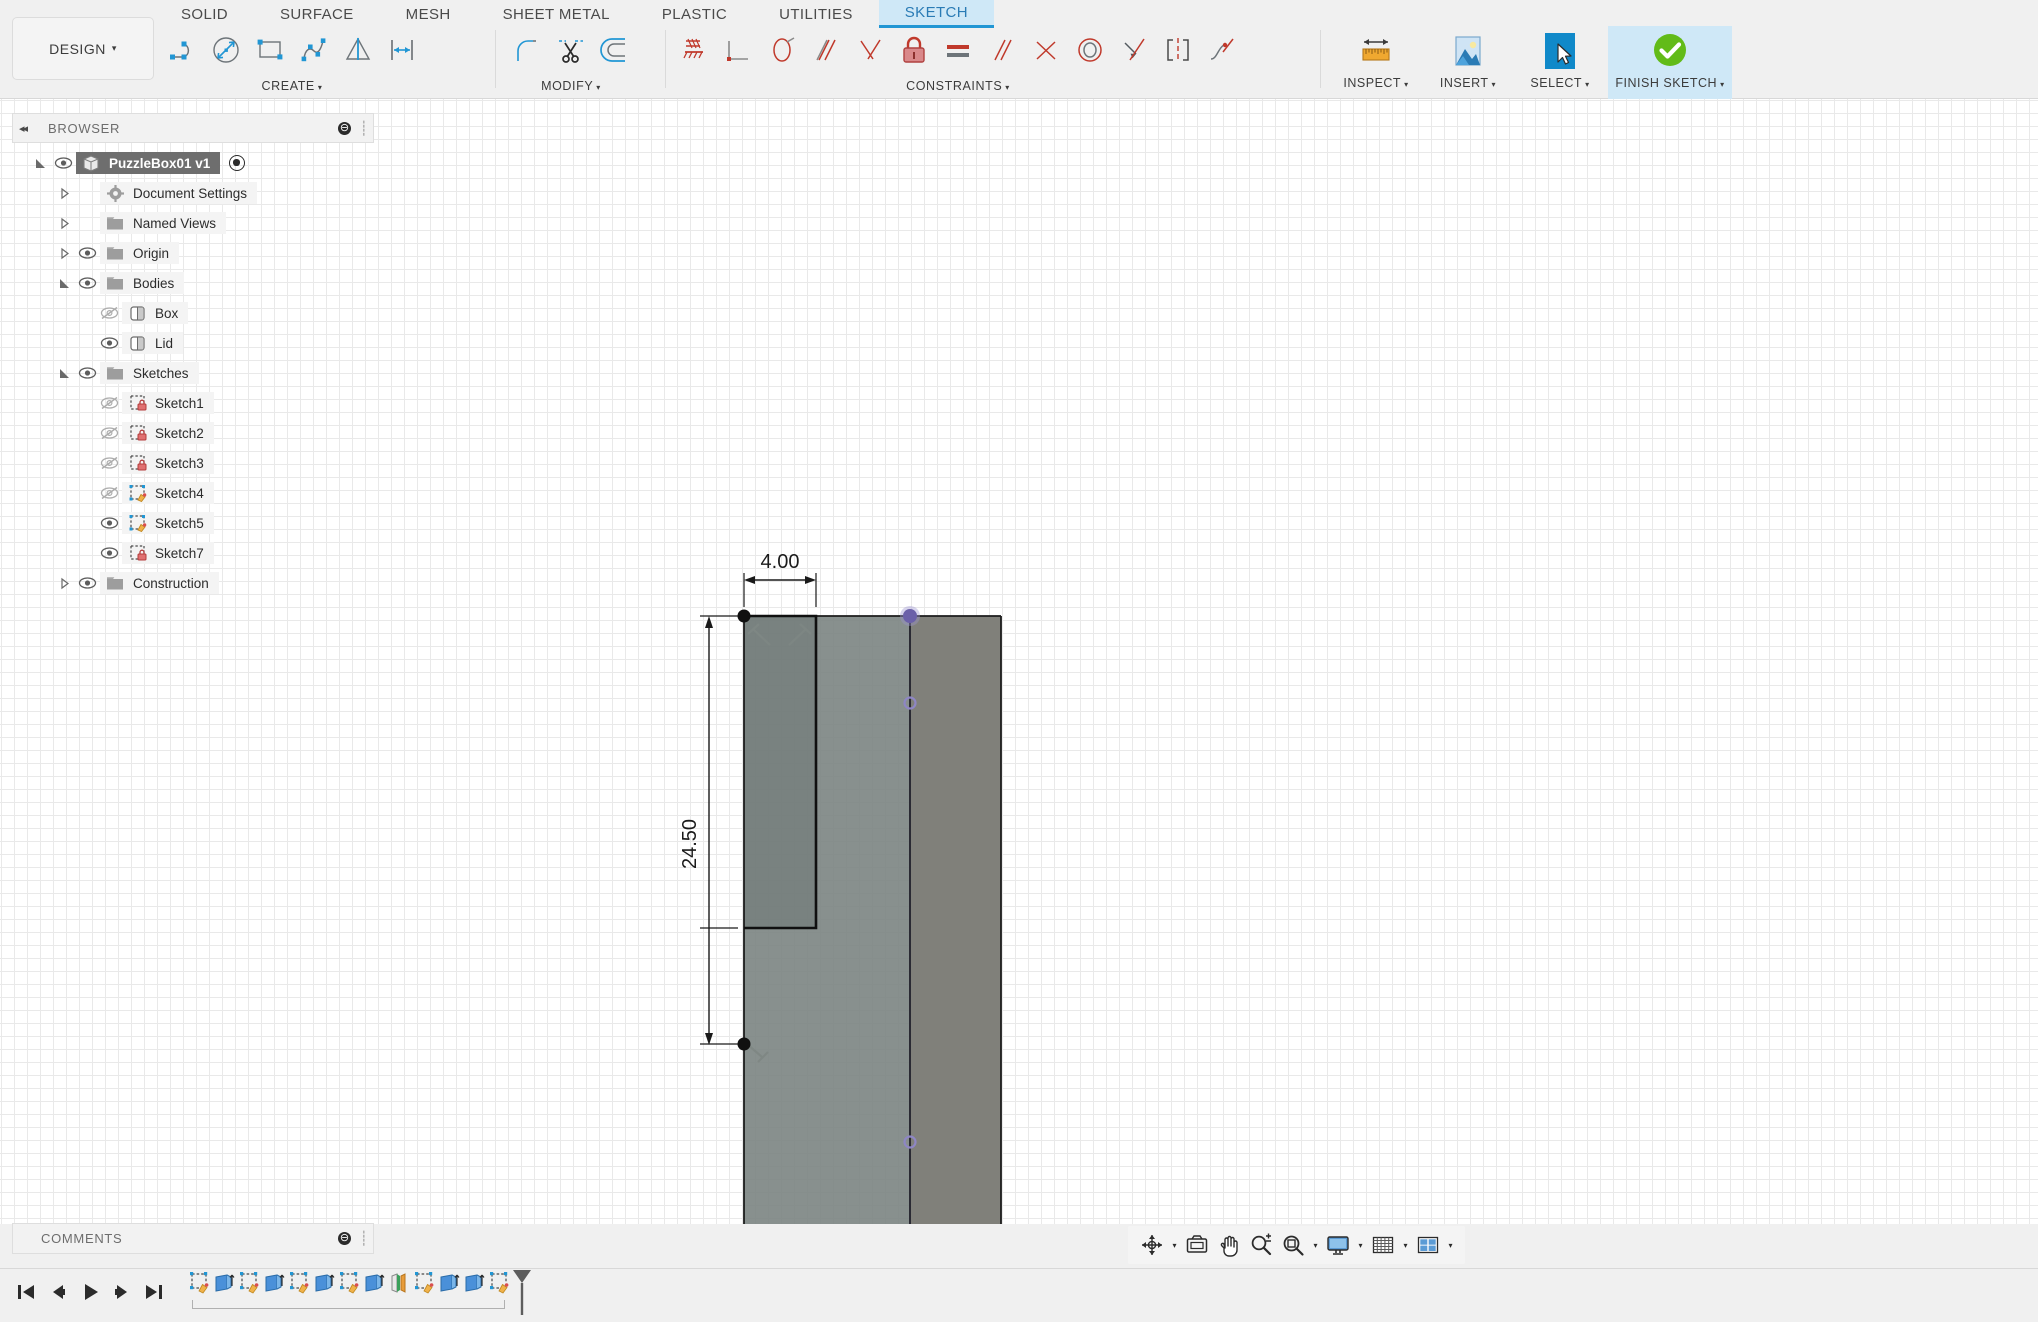 This screenshot has width=2038, height=1322. Describe the element at coordinates (936, 14) in the screenshot. I see `tab-sketch: SKETCH` at that location.